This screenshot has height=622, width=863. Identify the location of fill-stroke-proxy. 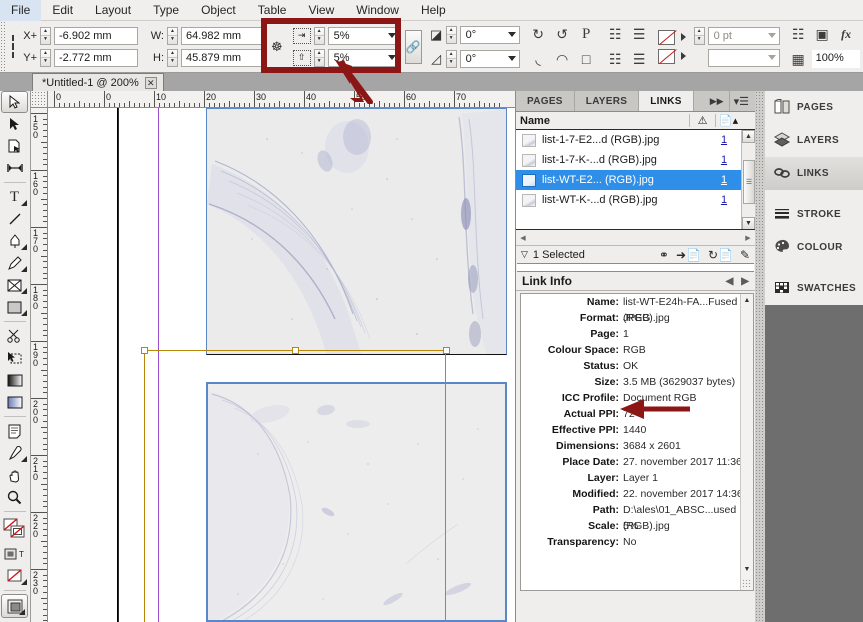
(14, 529).